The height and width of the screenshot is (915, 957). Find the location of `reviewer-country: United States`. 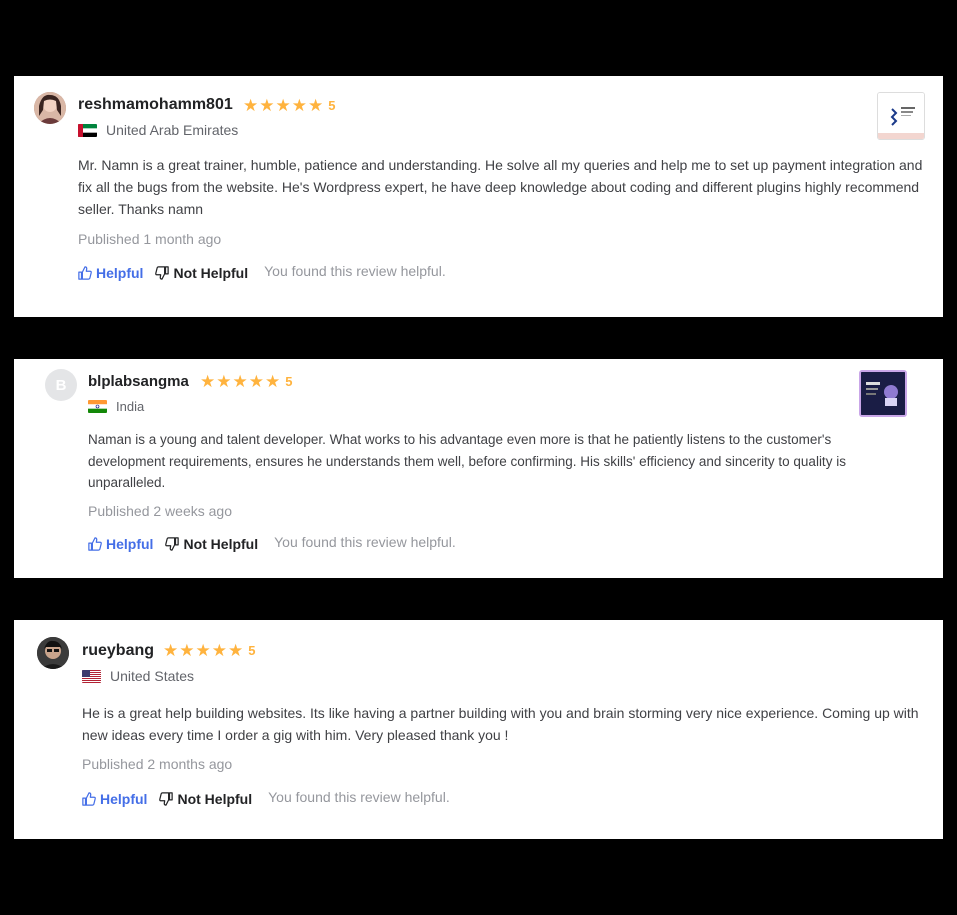

reviewer-country: United States is located at coordinates (138, 676).